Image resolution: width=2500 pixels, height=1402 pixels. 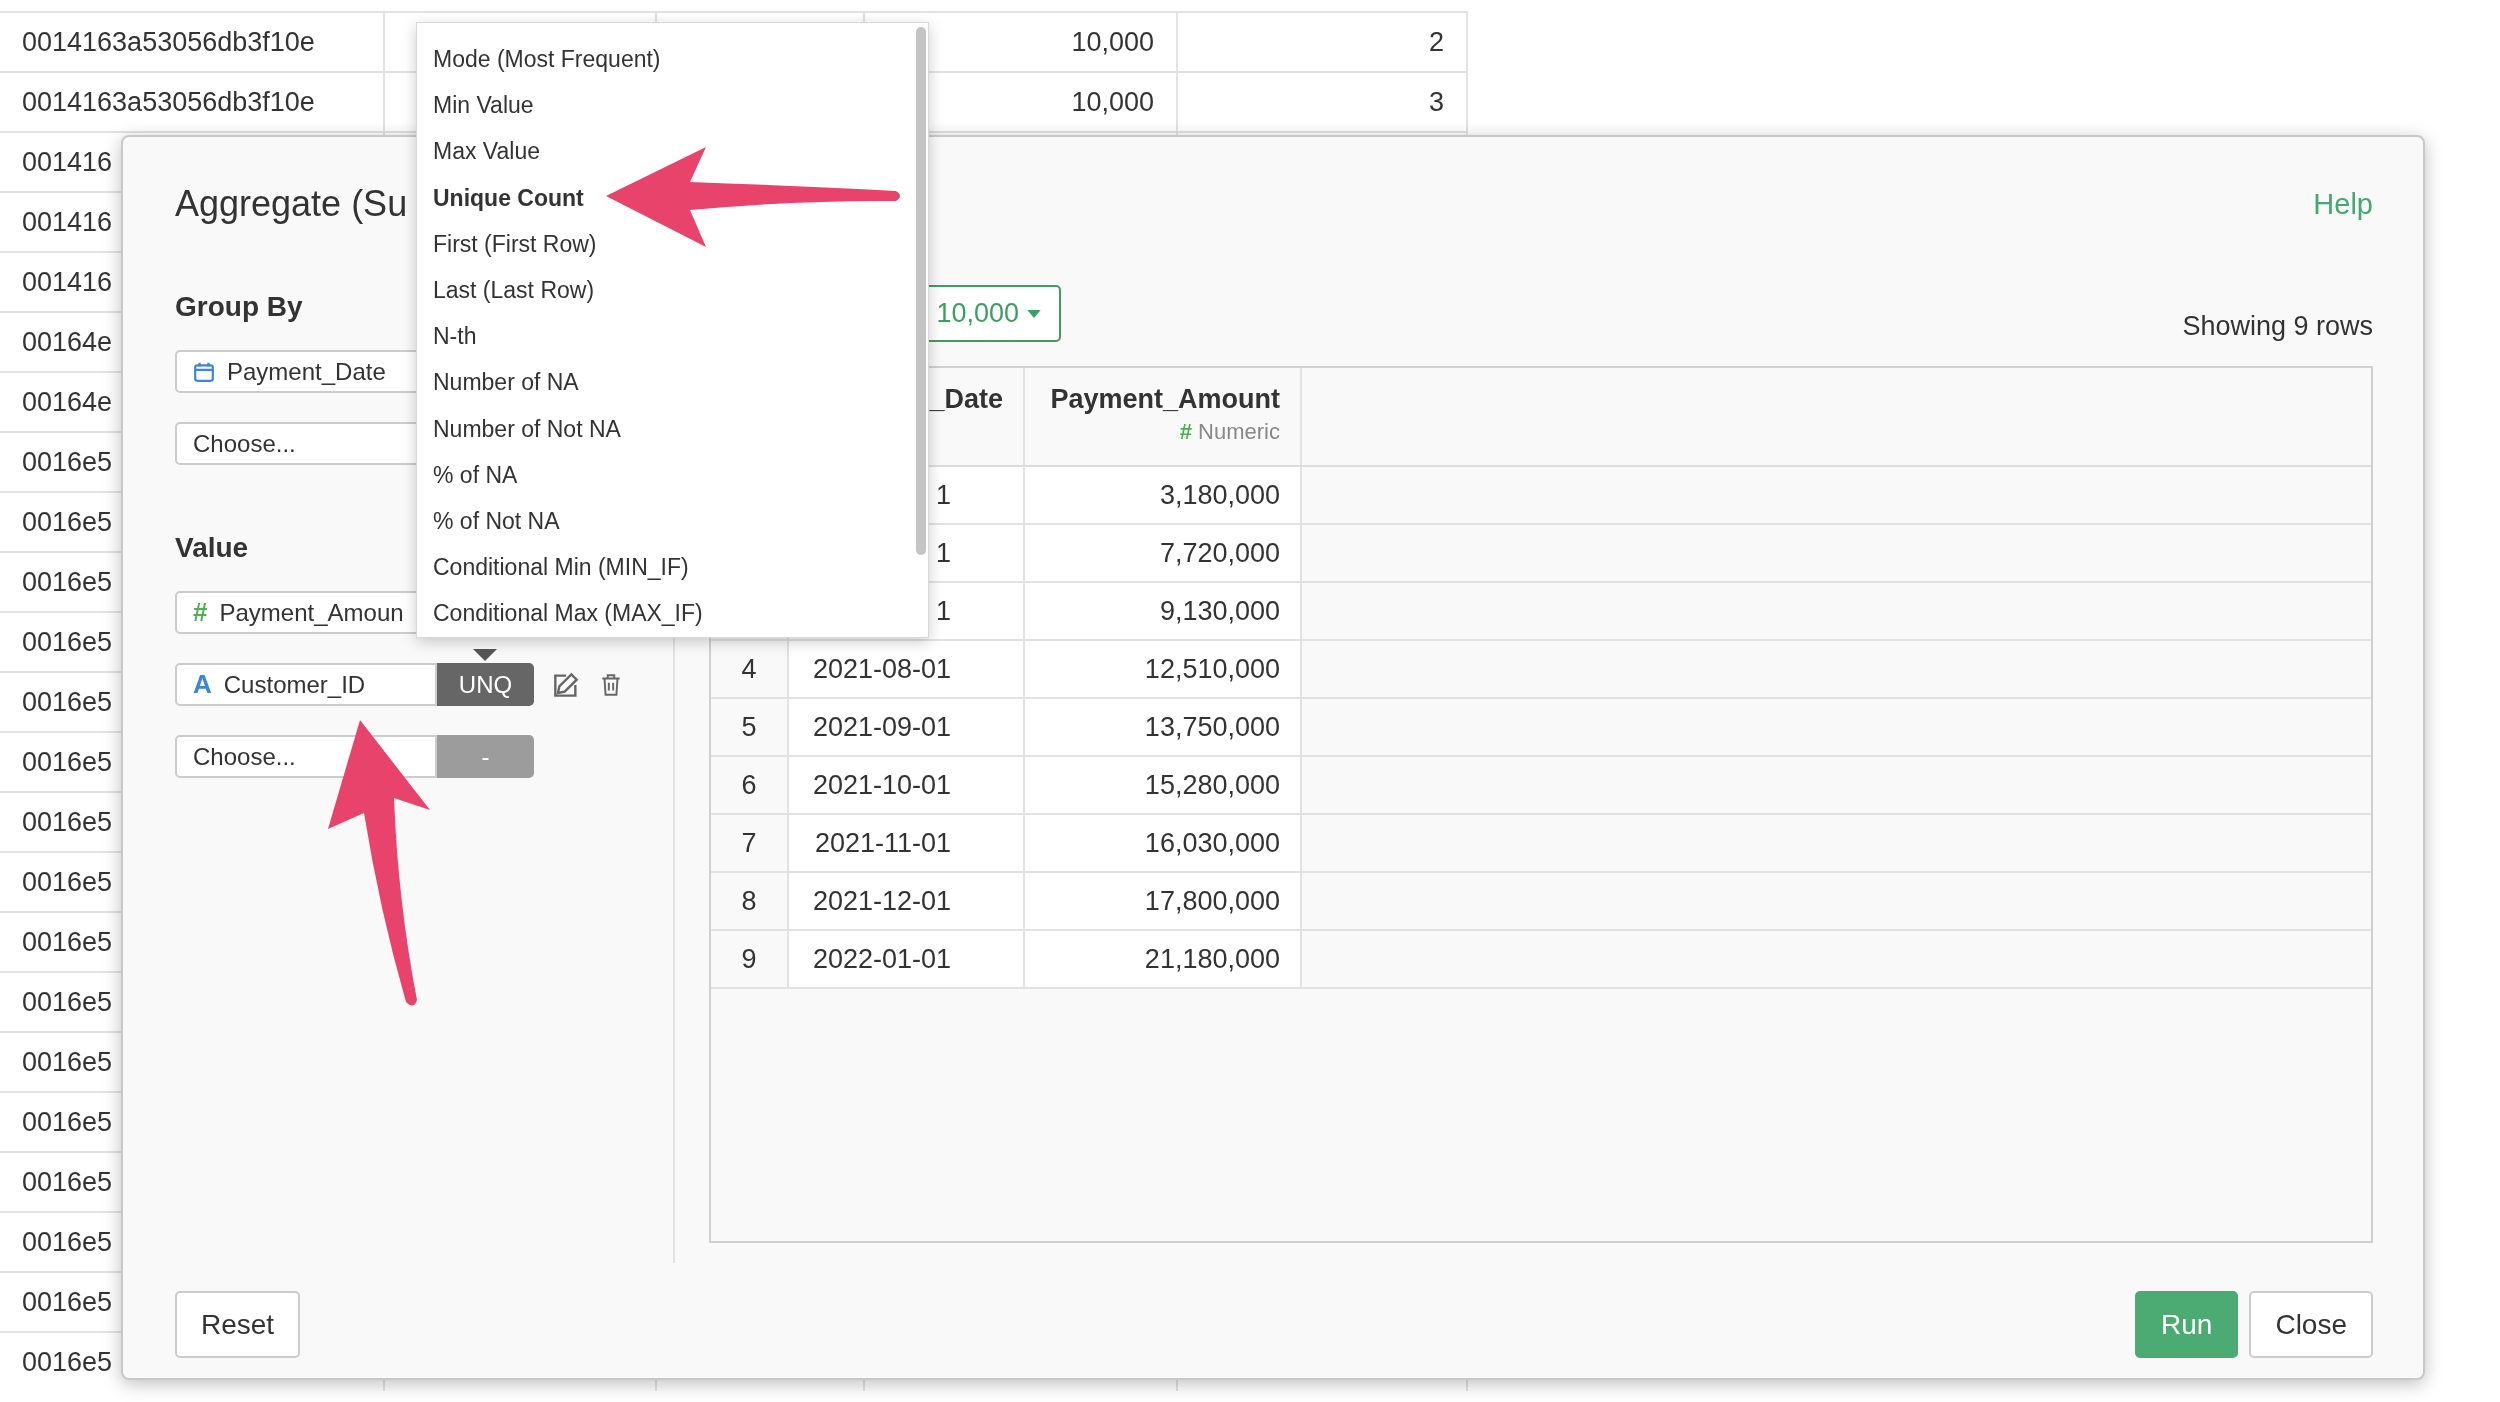 I want to click on column-header: _Date, so click(x=966, y=399).